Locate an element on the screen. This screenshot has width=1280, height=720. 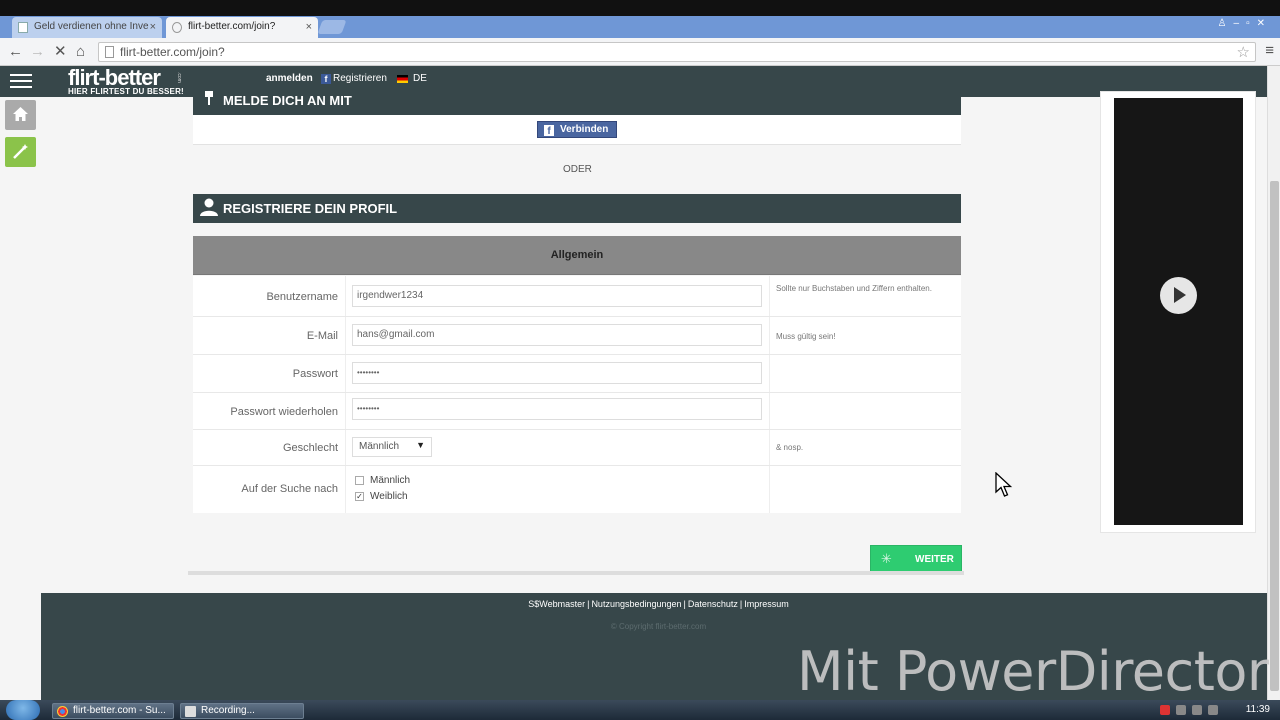
house-icon is located at coordinates (20, 114).